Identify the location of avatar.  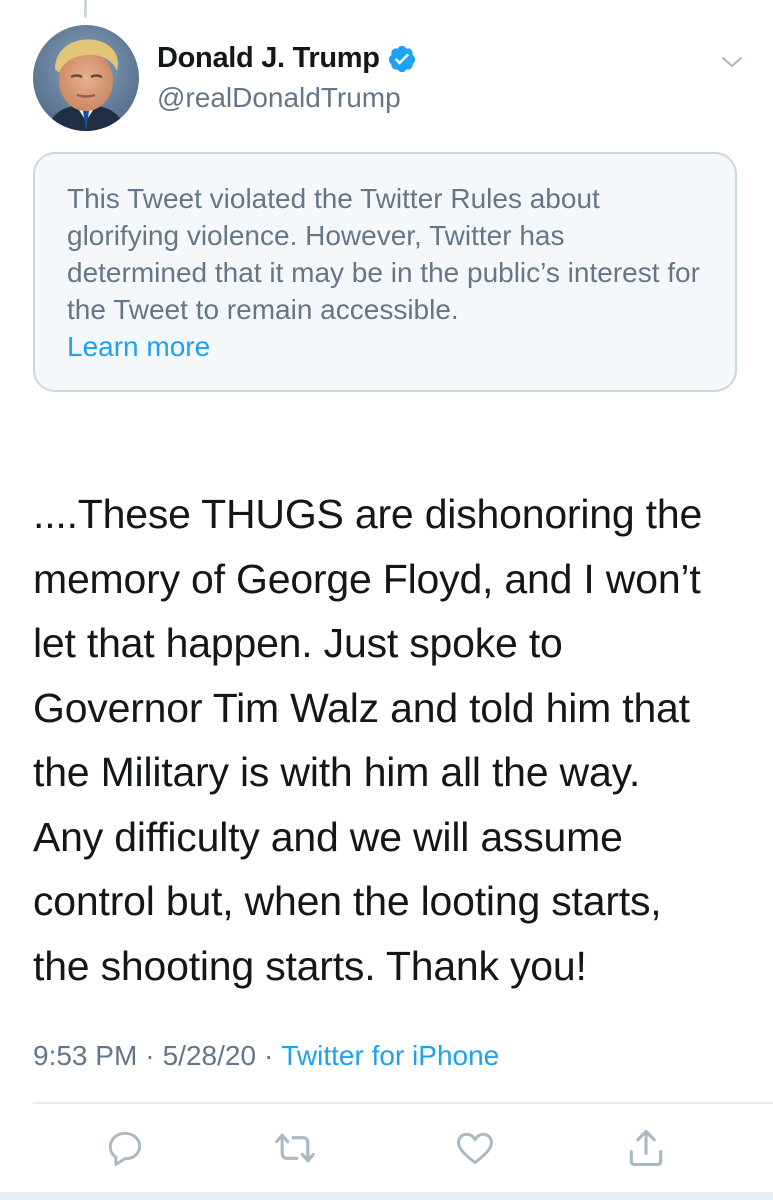
(86, 78).